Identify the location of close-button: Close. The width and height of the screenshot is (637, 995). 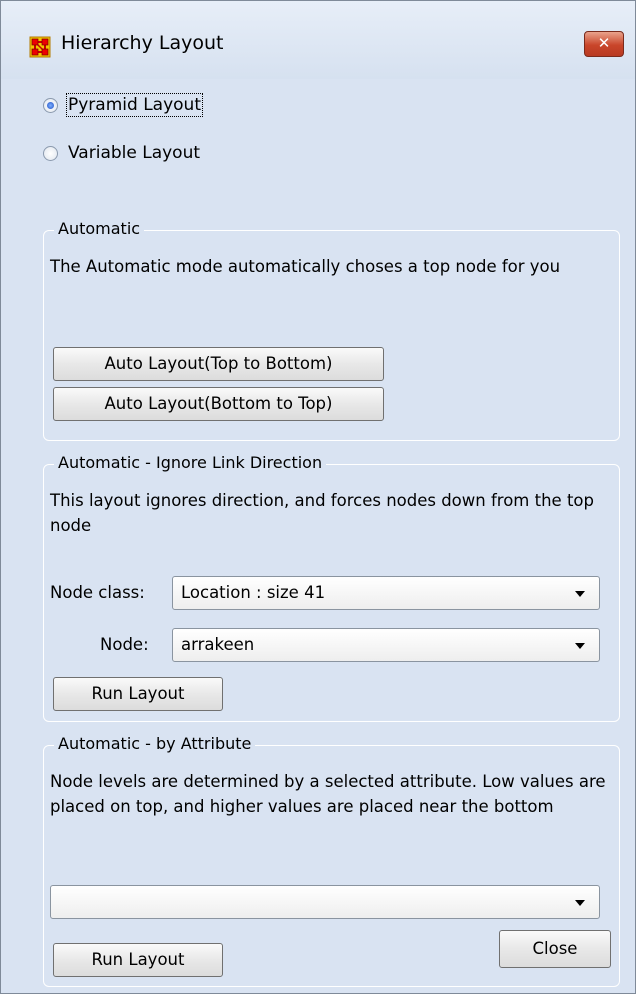
(555, 949).